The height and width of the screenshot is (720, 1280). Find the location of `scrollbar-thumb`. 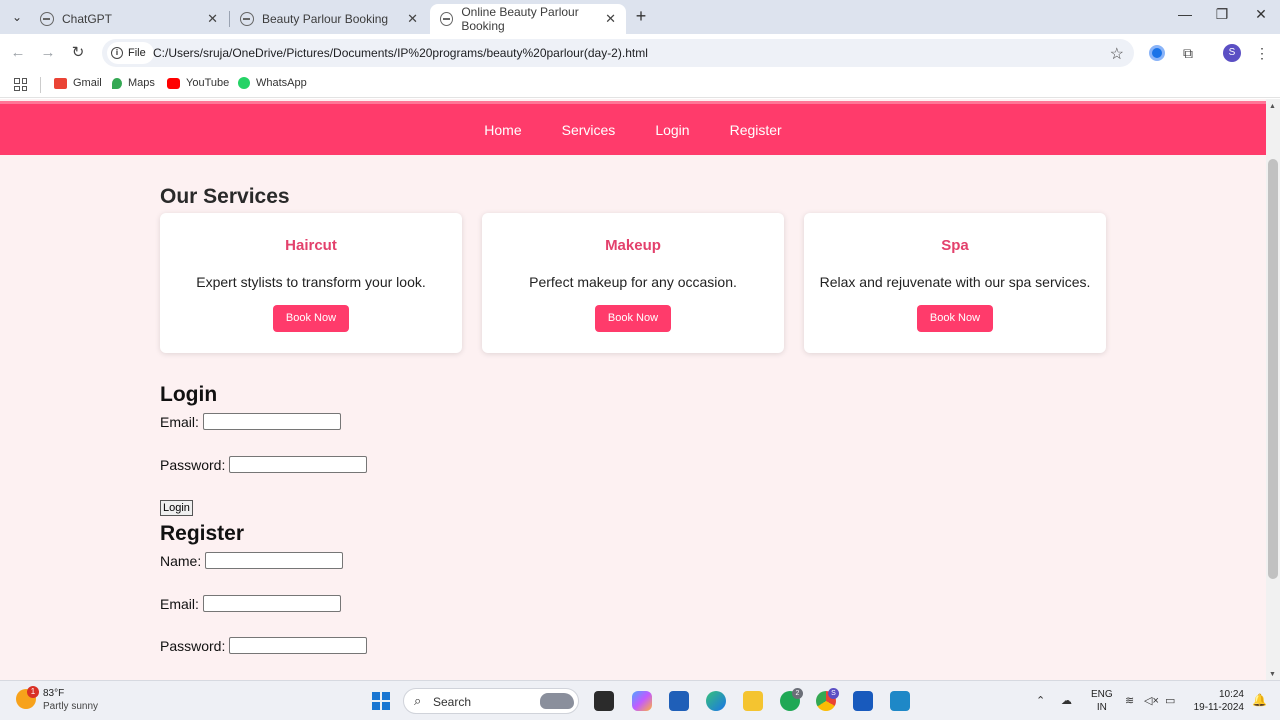

scrollbar-thumb is located at coordinates (1273, 369).